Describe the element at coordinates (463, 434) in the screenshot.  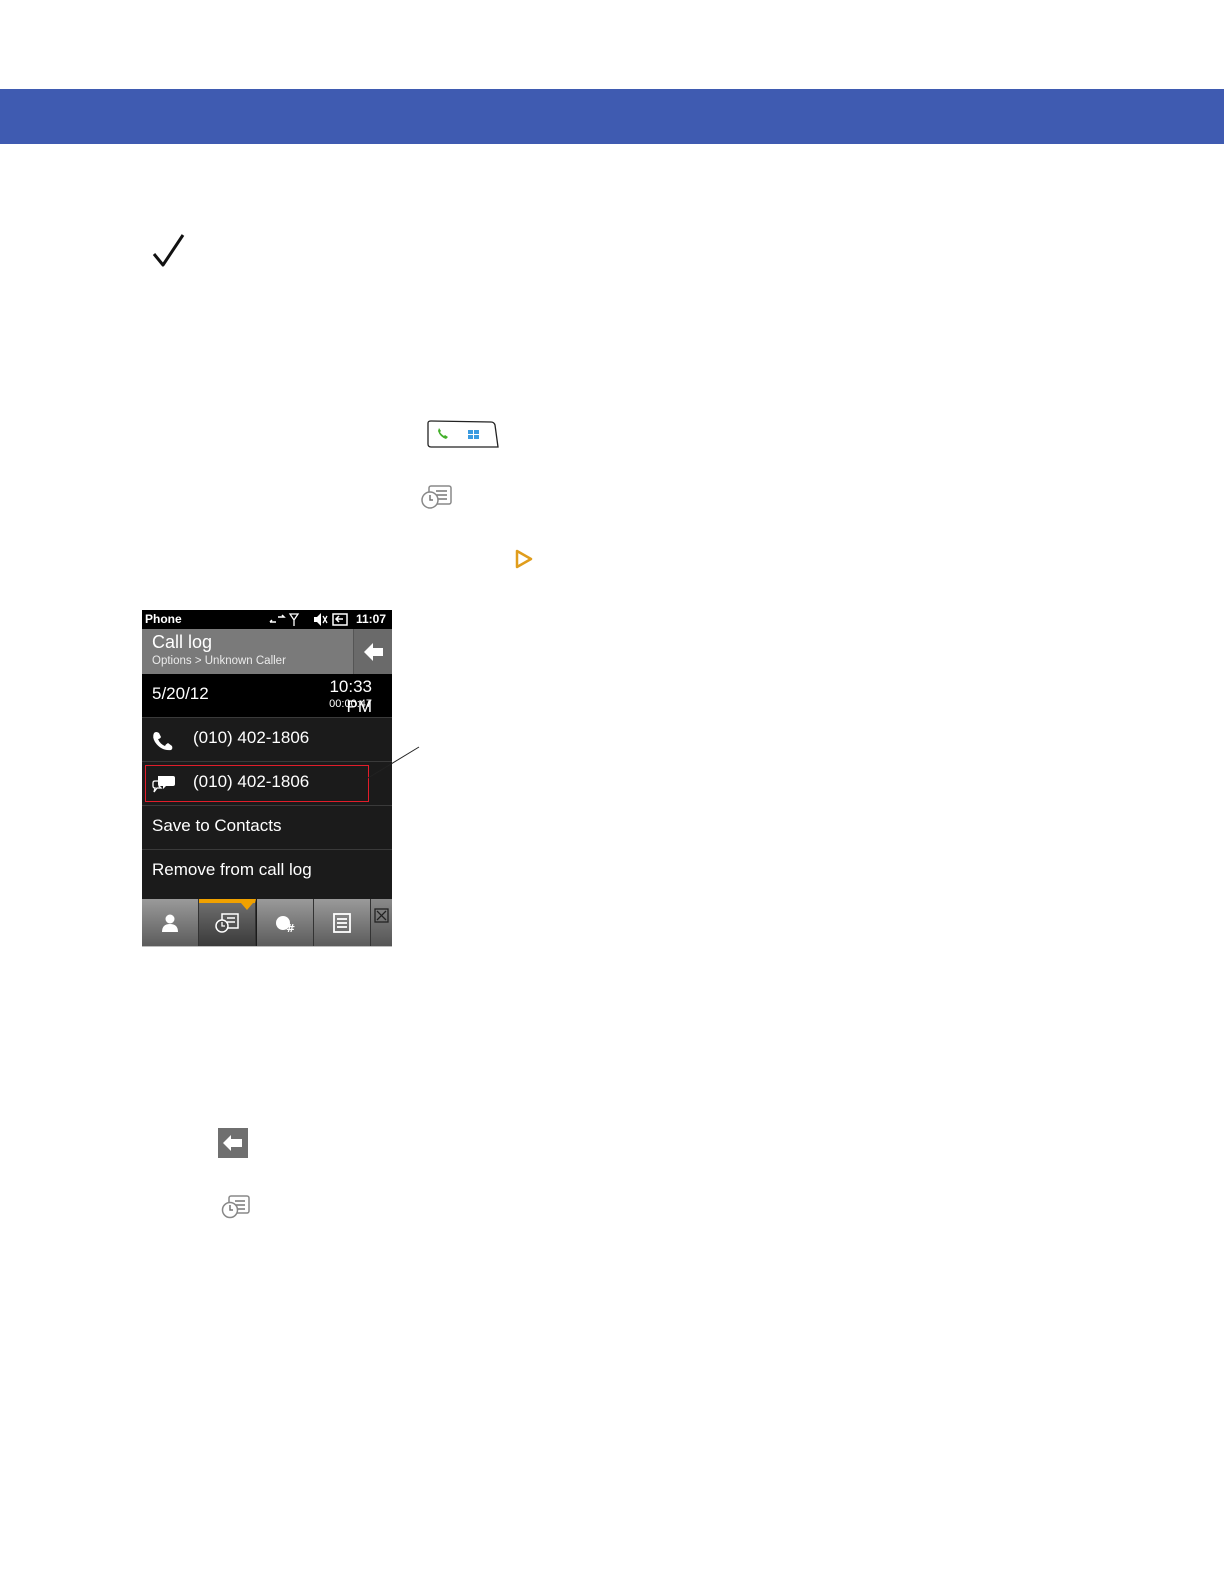
I see `start-key-icon` at that location.